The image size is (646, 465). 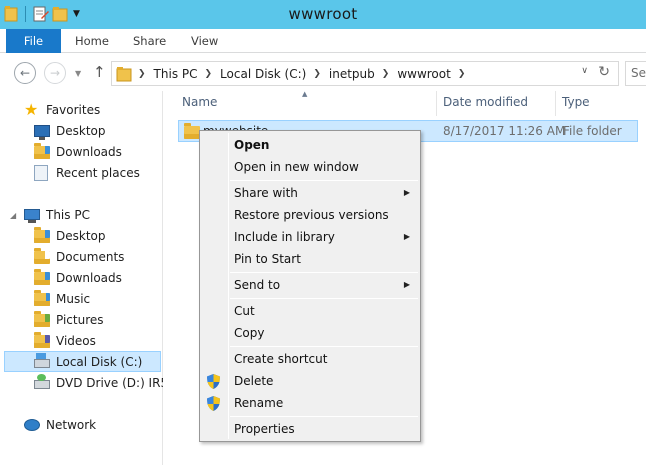 What do you see at coordinates (99, 361) in the screenshot?
I see `nav-label: Local Disk (C:)` at bounding box center [99, 361].